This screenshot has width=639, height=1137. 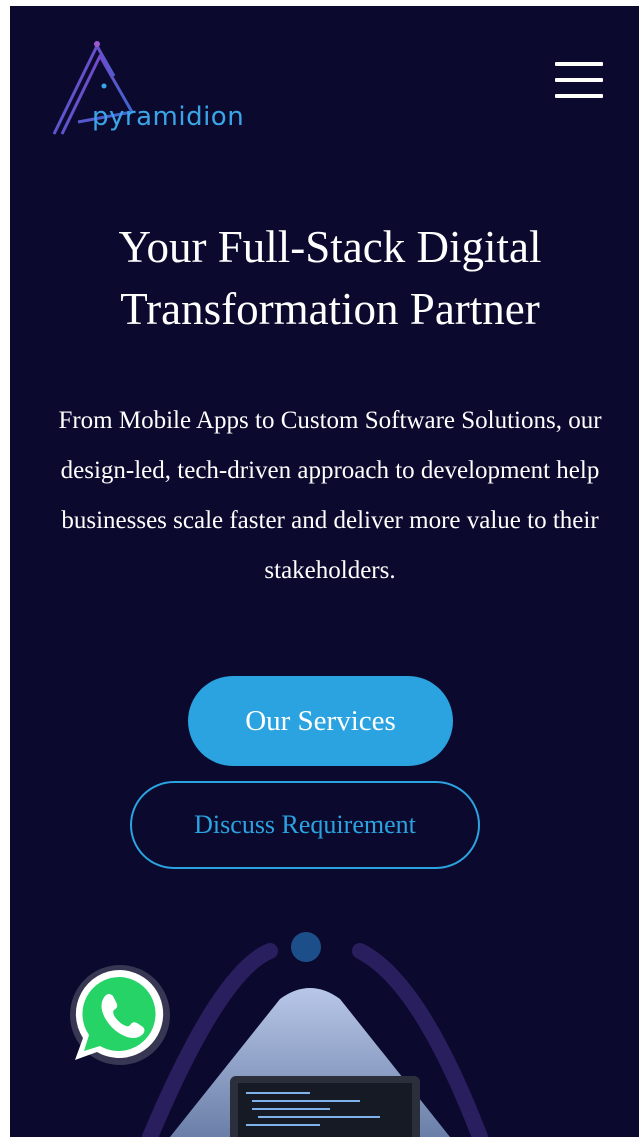 I want to click on logo-text: pyramidion, so click(x=168, y=117).